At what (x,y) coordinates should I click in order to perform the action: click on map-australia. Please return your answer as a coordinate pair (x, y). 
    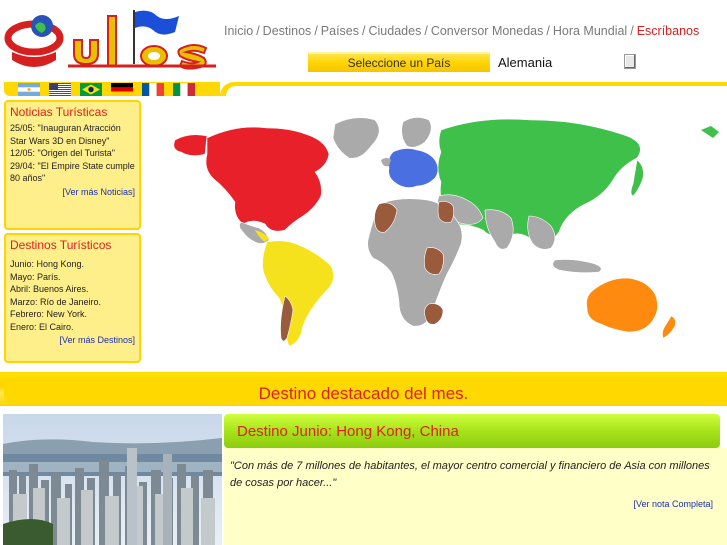
    Looking at the image, I should click on (622, 305).